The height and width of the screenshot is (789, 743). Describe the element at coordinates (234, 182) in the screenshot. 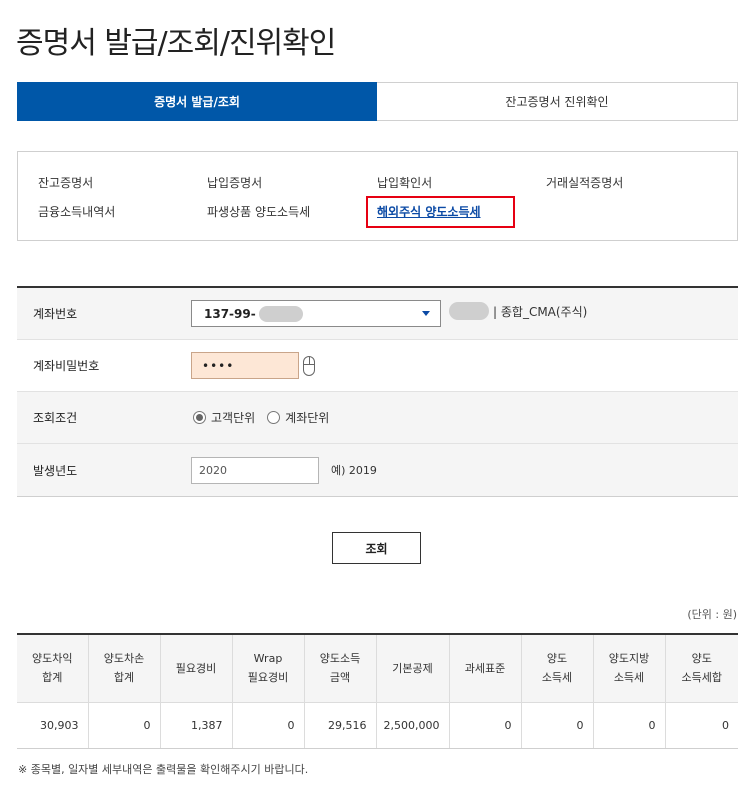

I see `cert-link-payment: 납입증명서` at that location.